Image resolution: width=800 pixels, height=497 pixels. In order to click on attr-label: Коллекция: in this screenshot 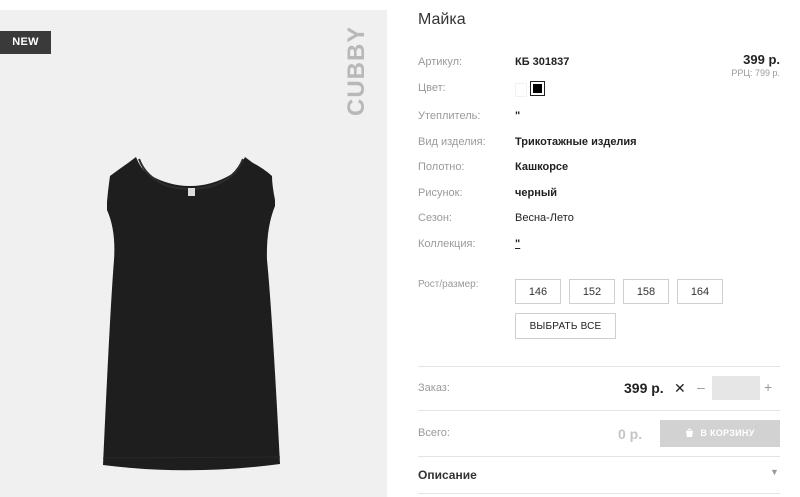, I will do `click(447, 244)`.